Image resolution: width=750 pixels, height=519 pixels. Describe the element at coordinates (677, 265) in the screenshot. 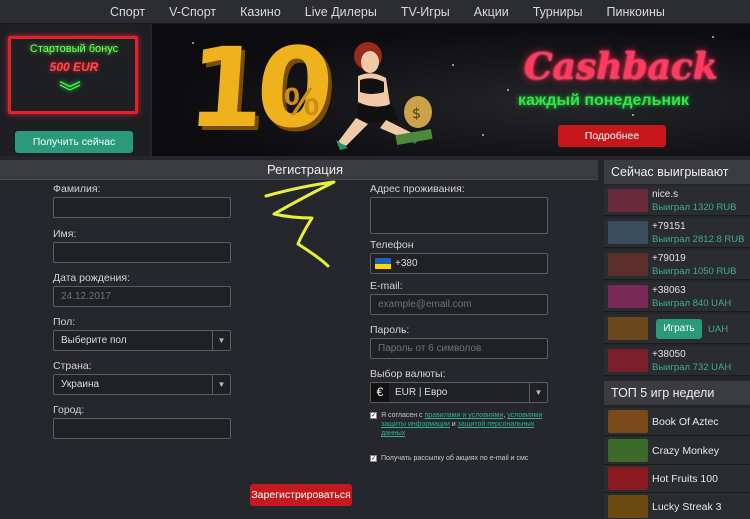

I see `winner-row: +79019 Выиграл 1050 RUB` at that location.